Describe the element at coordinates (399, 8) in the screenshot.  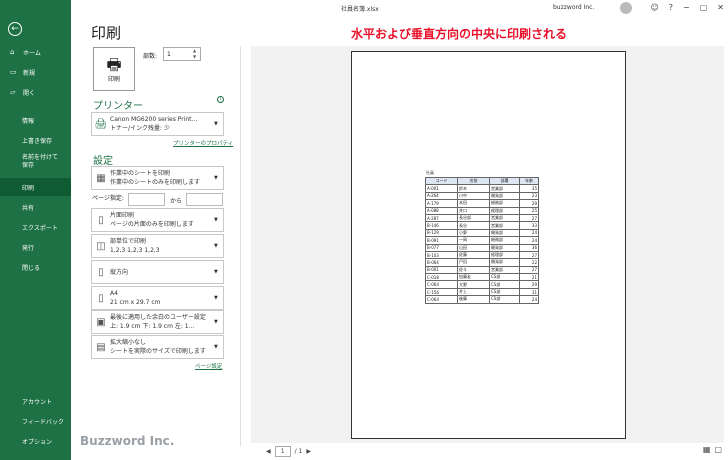
I see `title-bar: 社員名簿.xlsx buzzword Inc. ☺ ? − ▢ ✕` at that location.